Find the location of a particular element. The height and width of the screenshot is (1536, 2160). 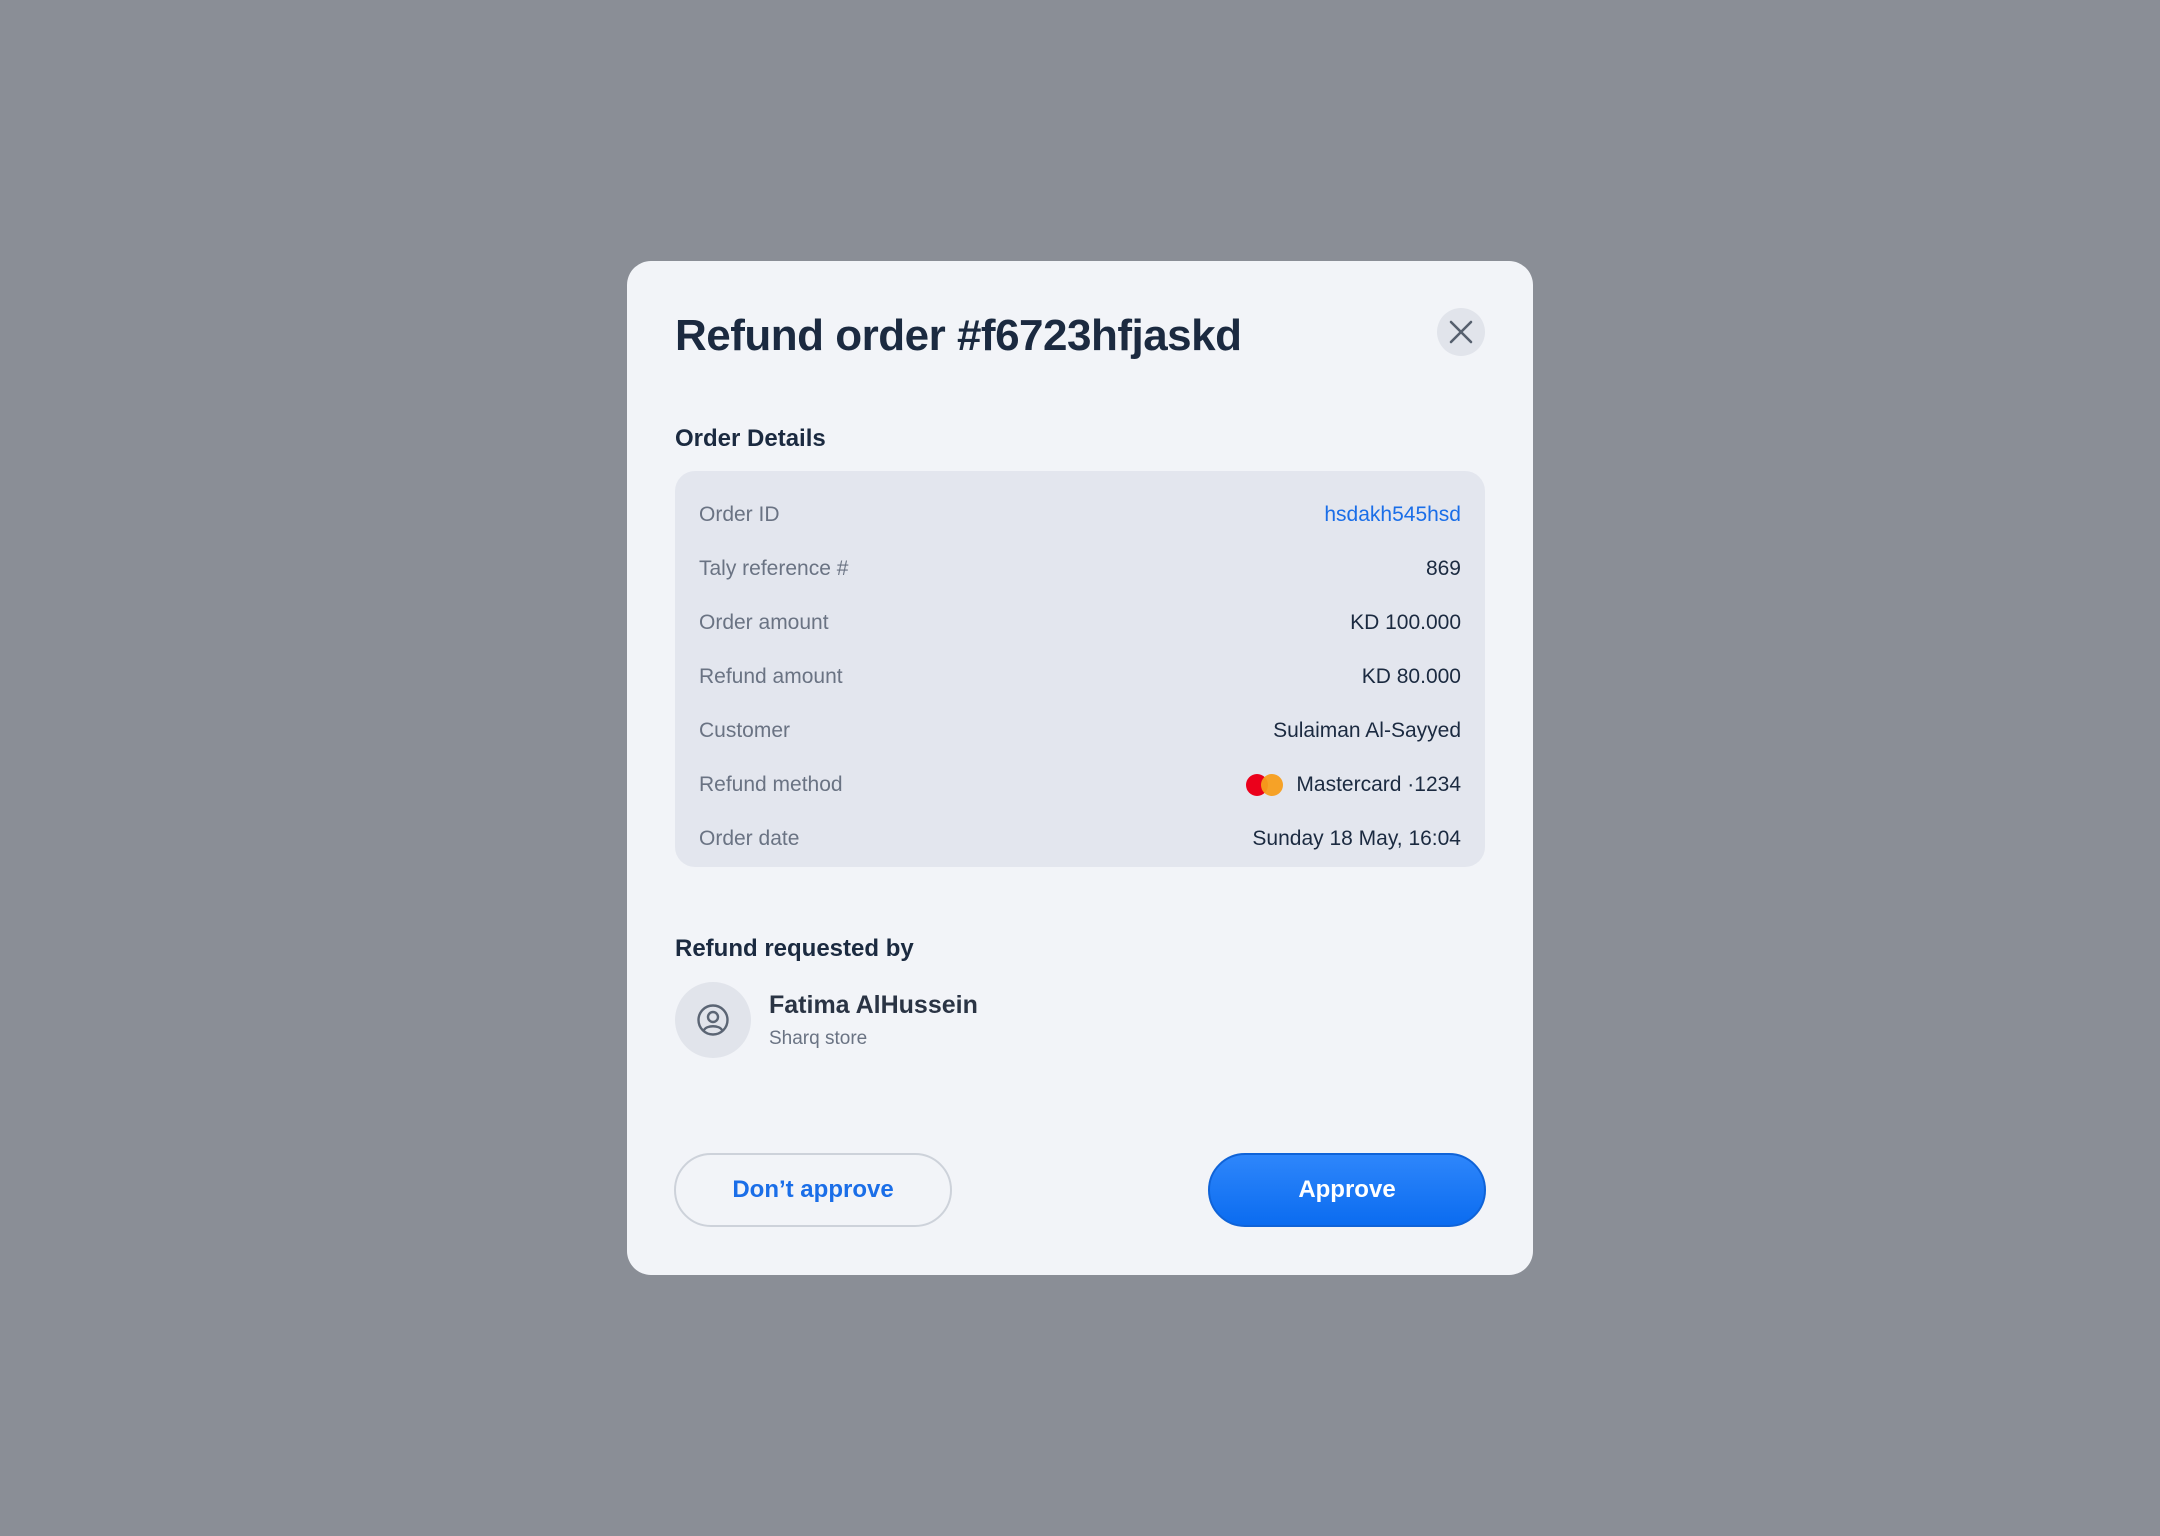

detail-row-customer: Customer Sulaiman Al-Sayyed is located at coordinates (1080, 731).